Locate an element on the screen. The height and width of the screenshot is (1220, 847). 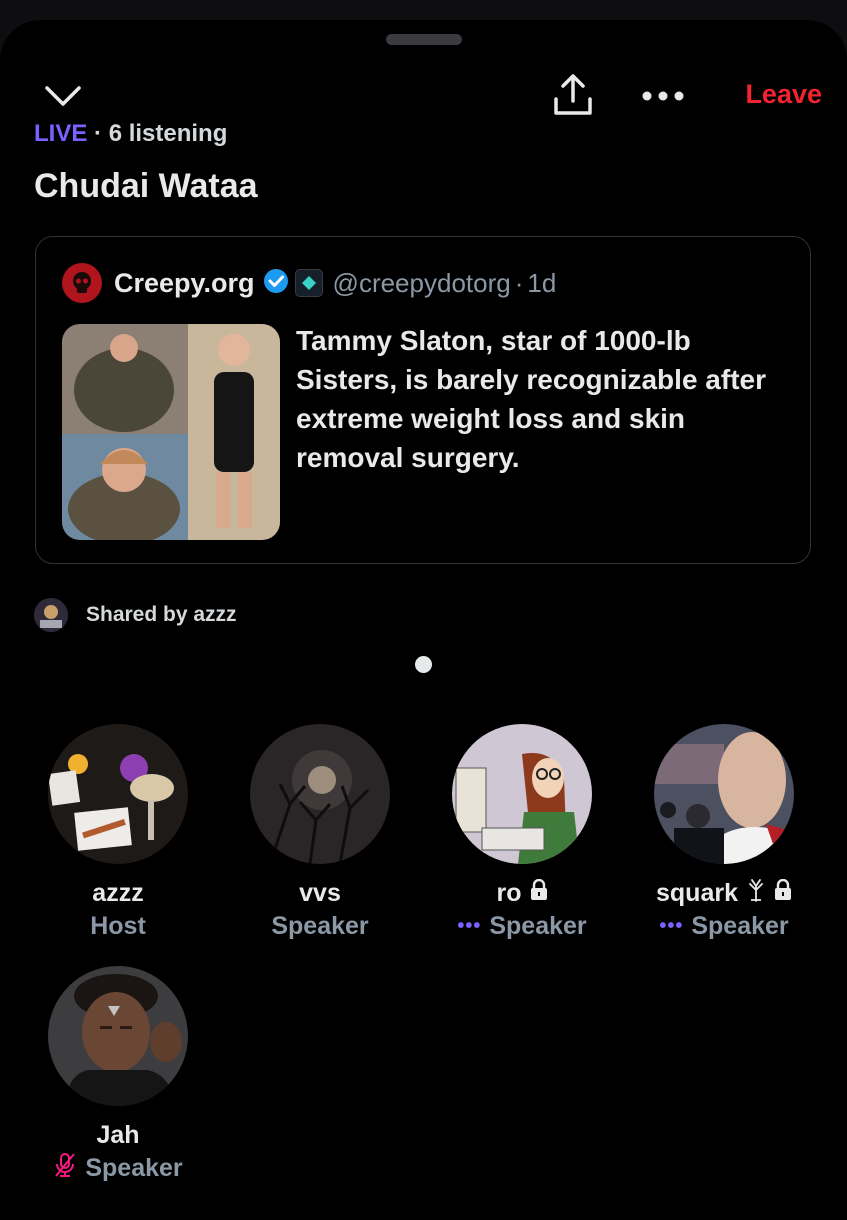
participant-vvs: vvs Speaker is located at coordinates (320, 833).